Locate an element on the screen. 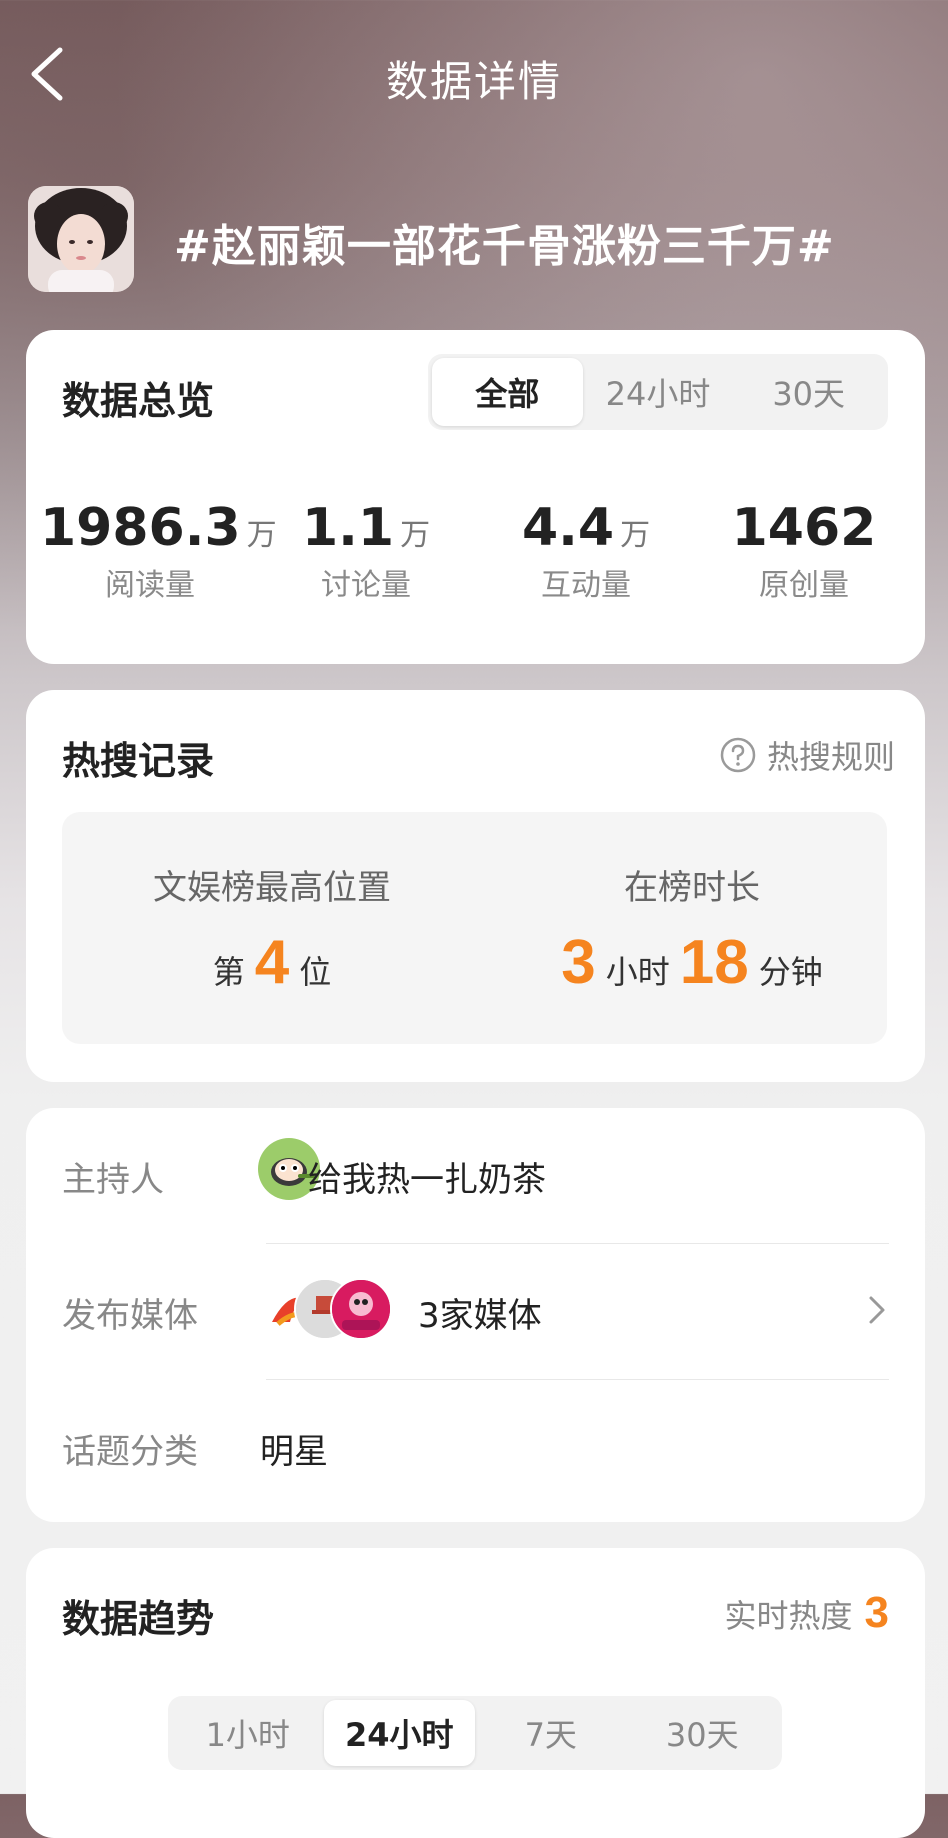 Image resolution: width=948 pixels, height=1838 pixels. media-avatars is located at coordinates (325, 1309).